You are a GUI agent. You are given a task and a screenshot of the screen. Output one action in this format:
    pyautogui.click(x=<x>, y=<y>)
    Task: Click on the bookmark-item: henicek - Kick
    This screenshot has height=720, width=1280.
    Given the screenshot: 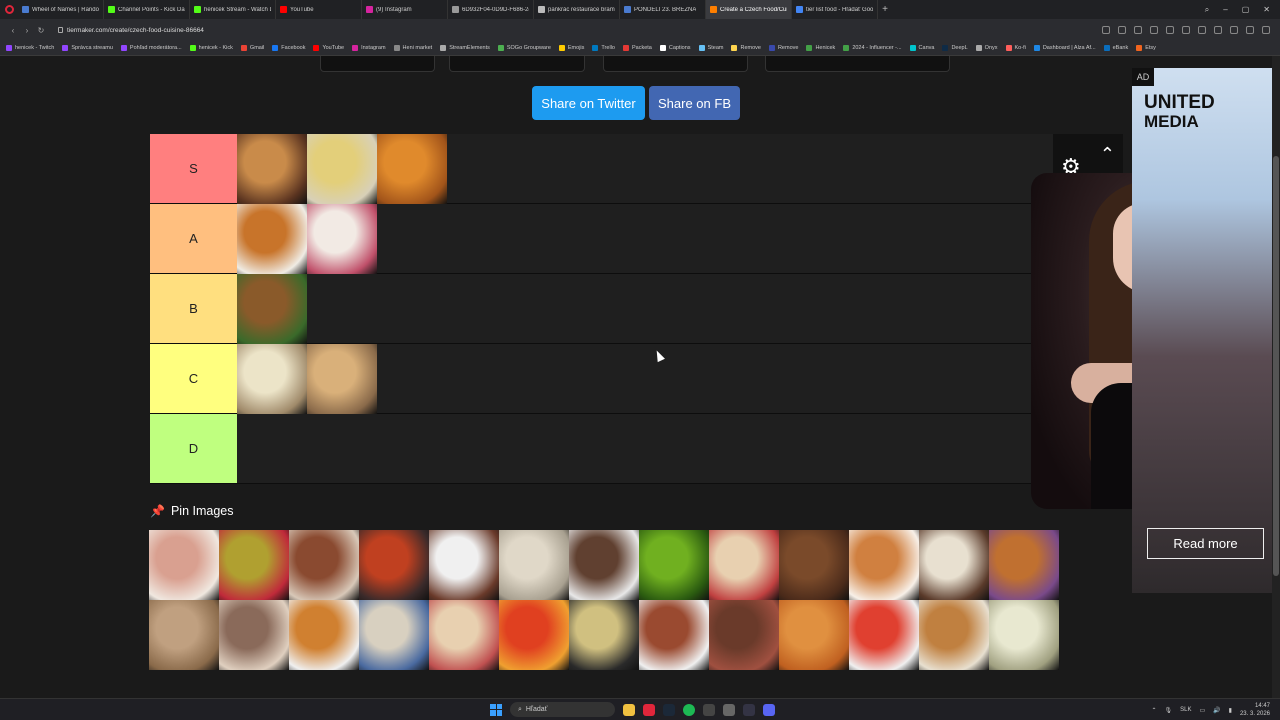 What is the action you would take?
    pyautogui.click(x=211, y=48)
    